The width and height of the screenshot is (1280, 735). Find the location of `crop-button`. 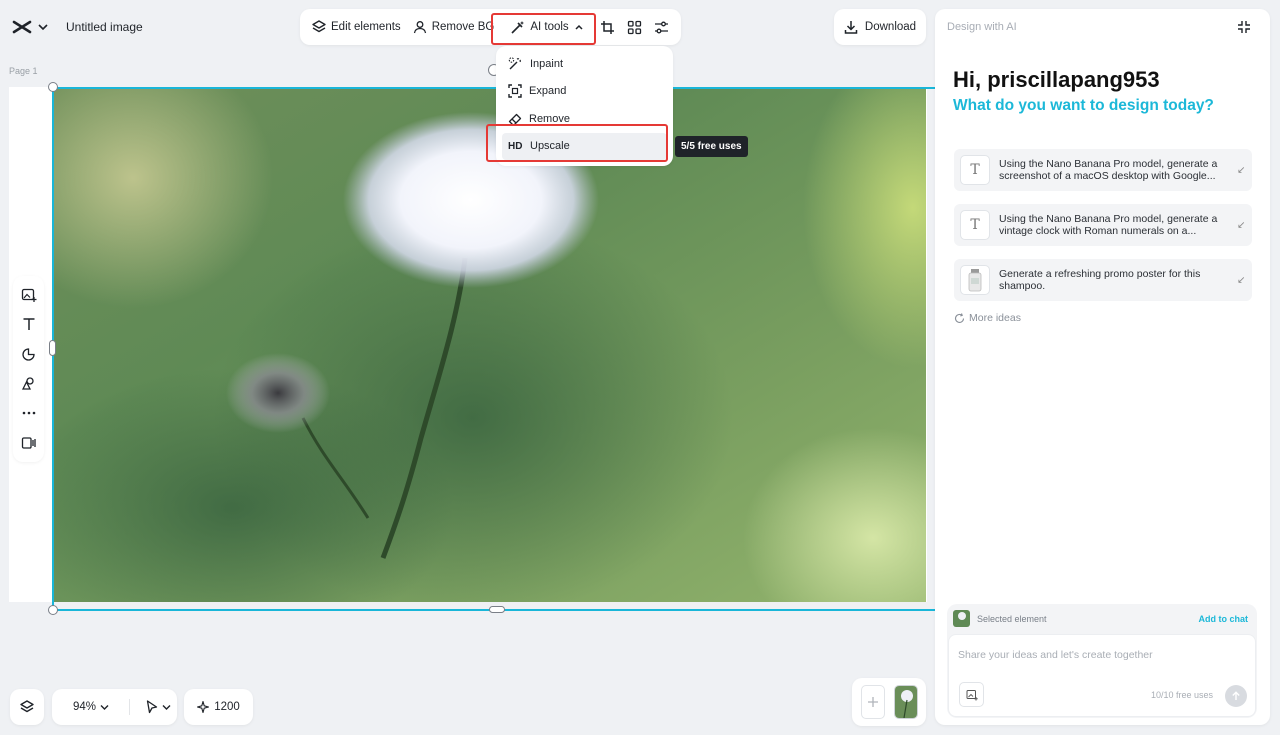

crop-button is located at coordinates (607, 27).